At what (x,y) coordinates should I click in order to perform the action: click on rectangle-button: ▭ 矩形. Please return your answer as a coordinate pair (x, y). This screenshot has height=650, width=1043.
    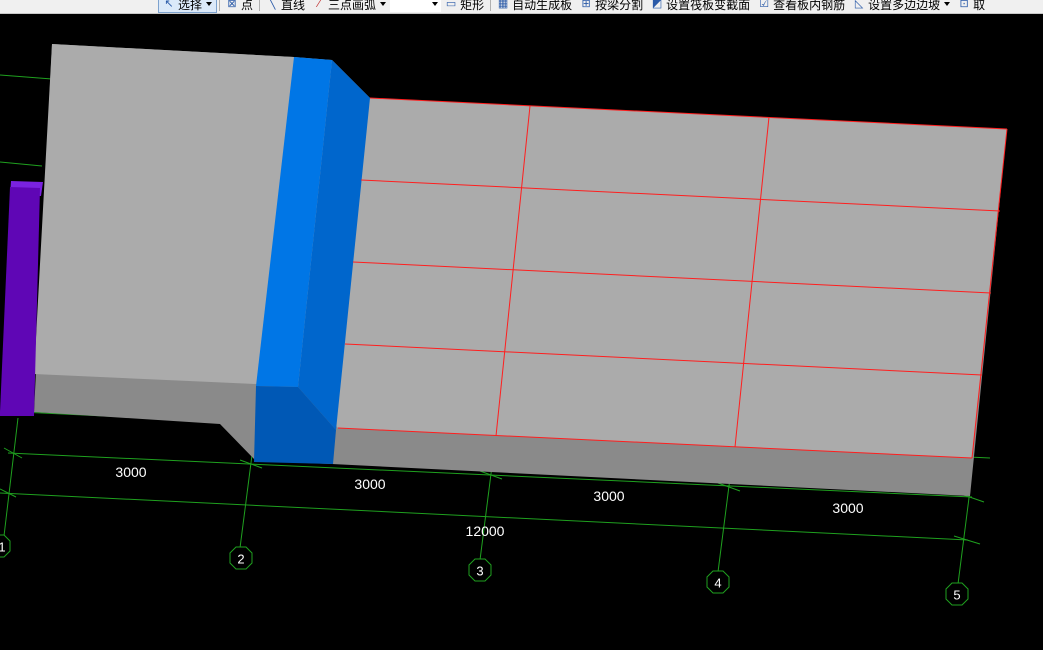
    Looking at the image, I should click on (464, 6).